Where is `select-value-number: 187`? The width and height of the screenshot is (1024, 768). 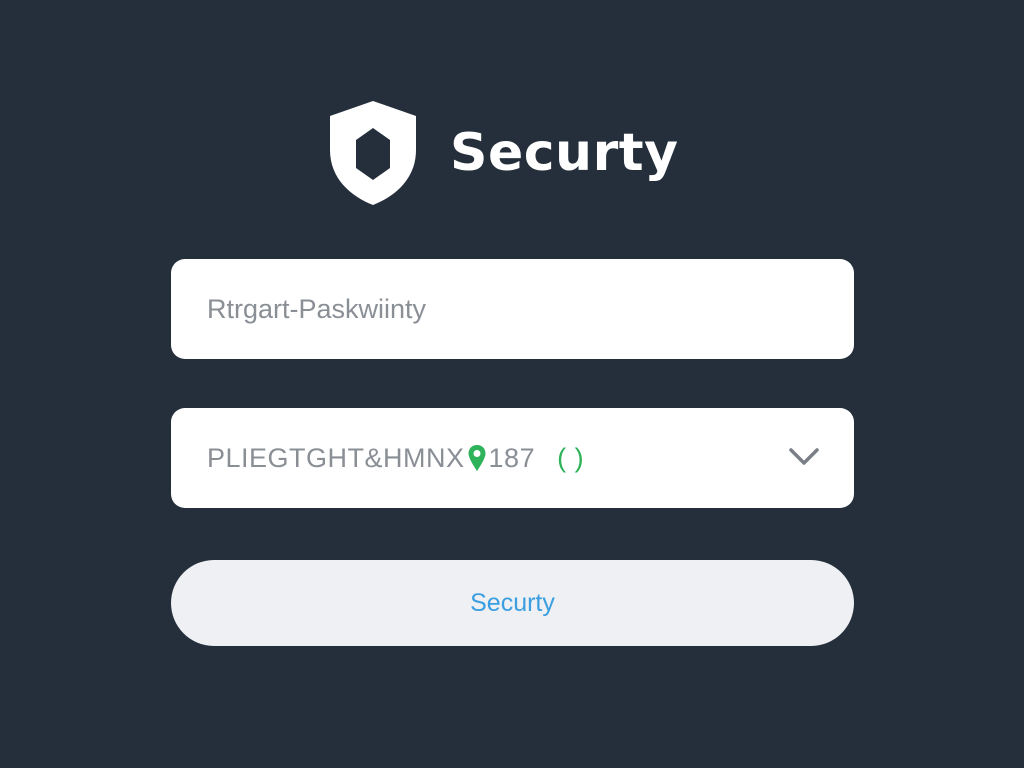
select-value-number: 187 is located at coordinates (512, 457).